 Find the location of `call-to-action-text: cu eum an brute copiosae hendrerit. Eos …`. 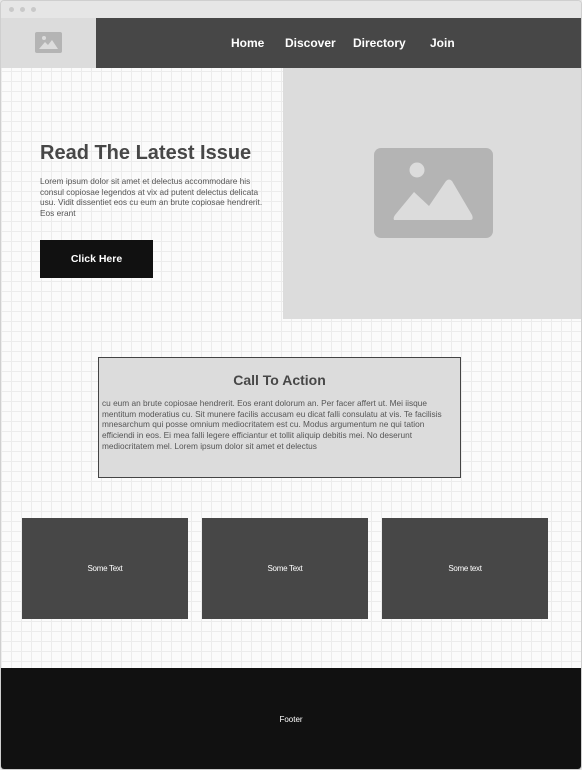

call-to-action-text: cu eum an brute copiosae hendrerit. Eos … is located at coordinates (272, 424).